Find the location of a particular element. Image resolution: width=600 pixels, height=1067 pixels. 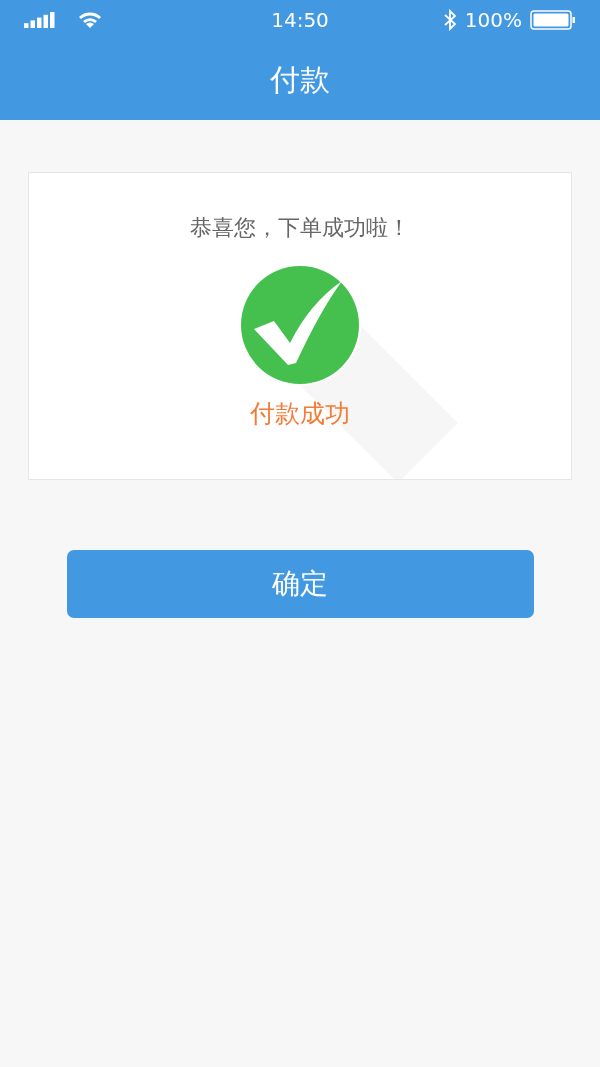

battery-percentage: 100% is located at coordinates (493, 20).